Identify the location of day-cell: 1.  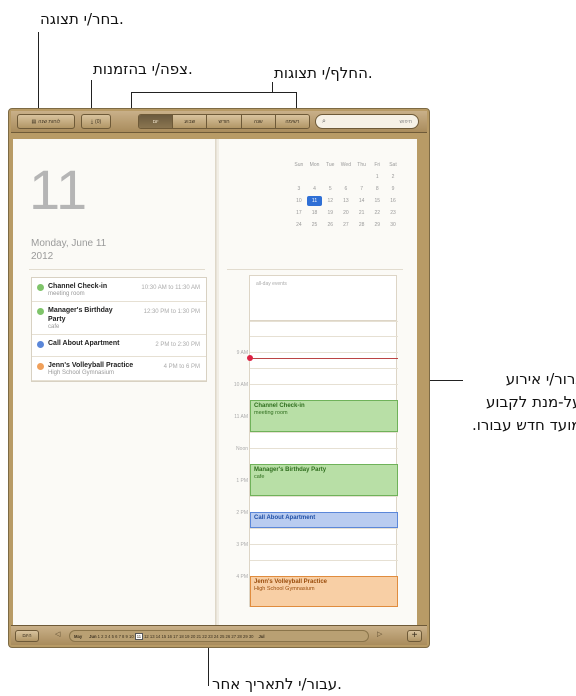
(377, 177).